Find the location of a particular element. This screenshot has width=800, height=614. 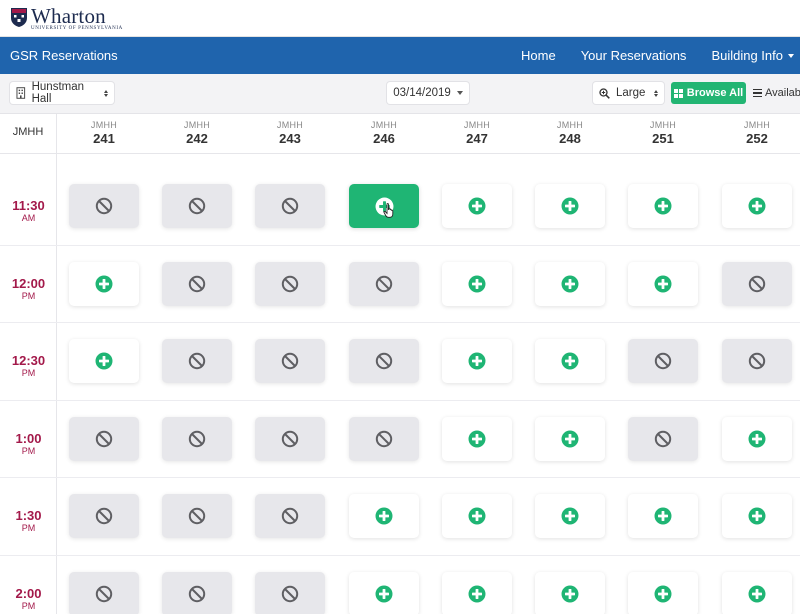

browse-all-button: Browse All is located at coordinates (708, 93).